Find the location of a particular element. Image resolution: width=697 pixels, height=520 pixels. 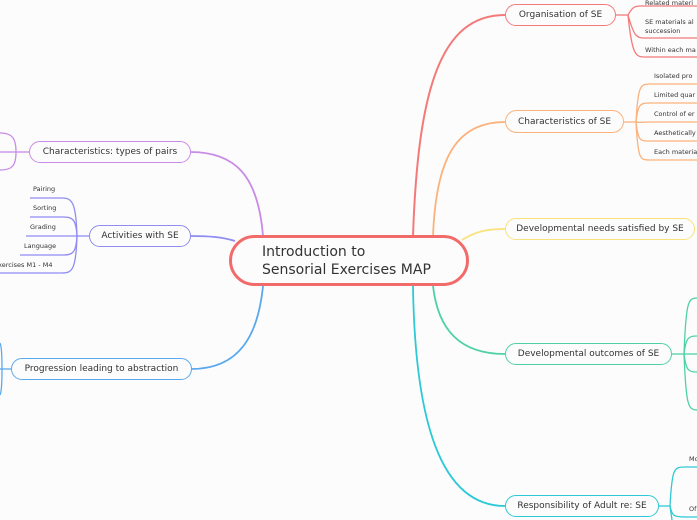

central-topic: Introduction to Sensorial Exercises MAP is located at coordinates (349, 260).